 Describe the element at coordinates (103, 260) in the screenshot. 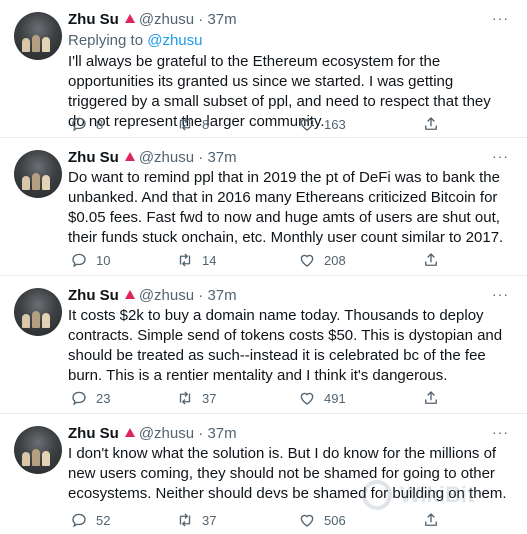

I see `reply-count: 10` at that location.